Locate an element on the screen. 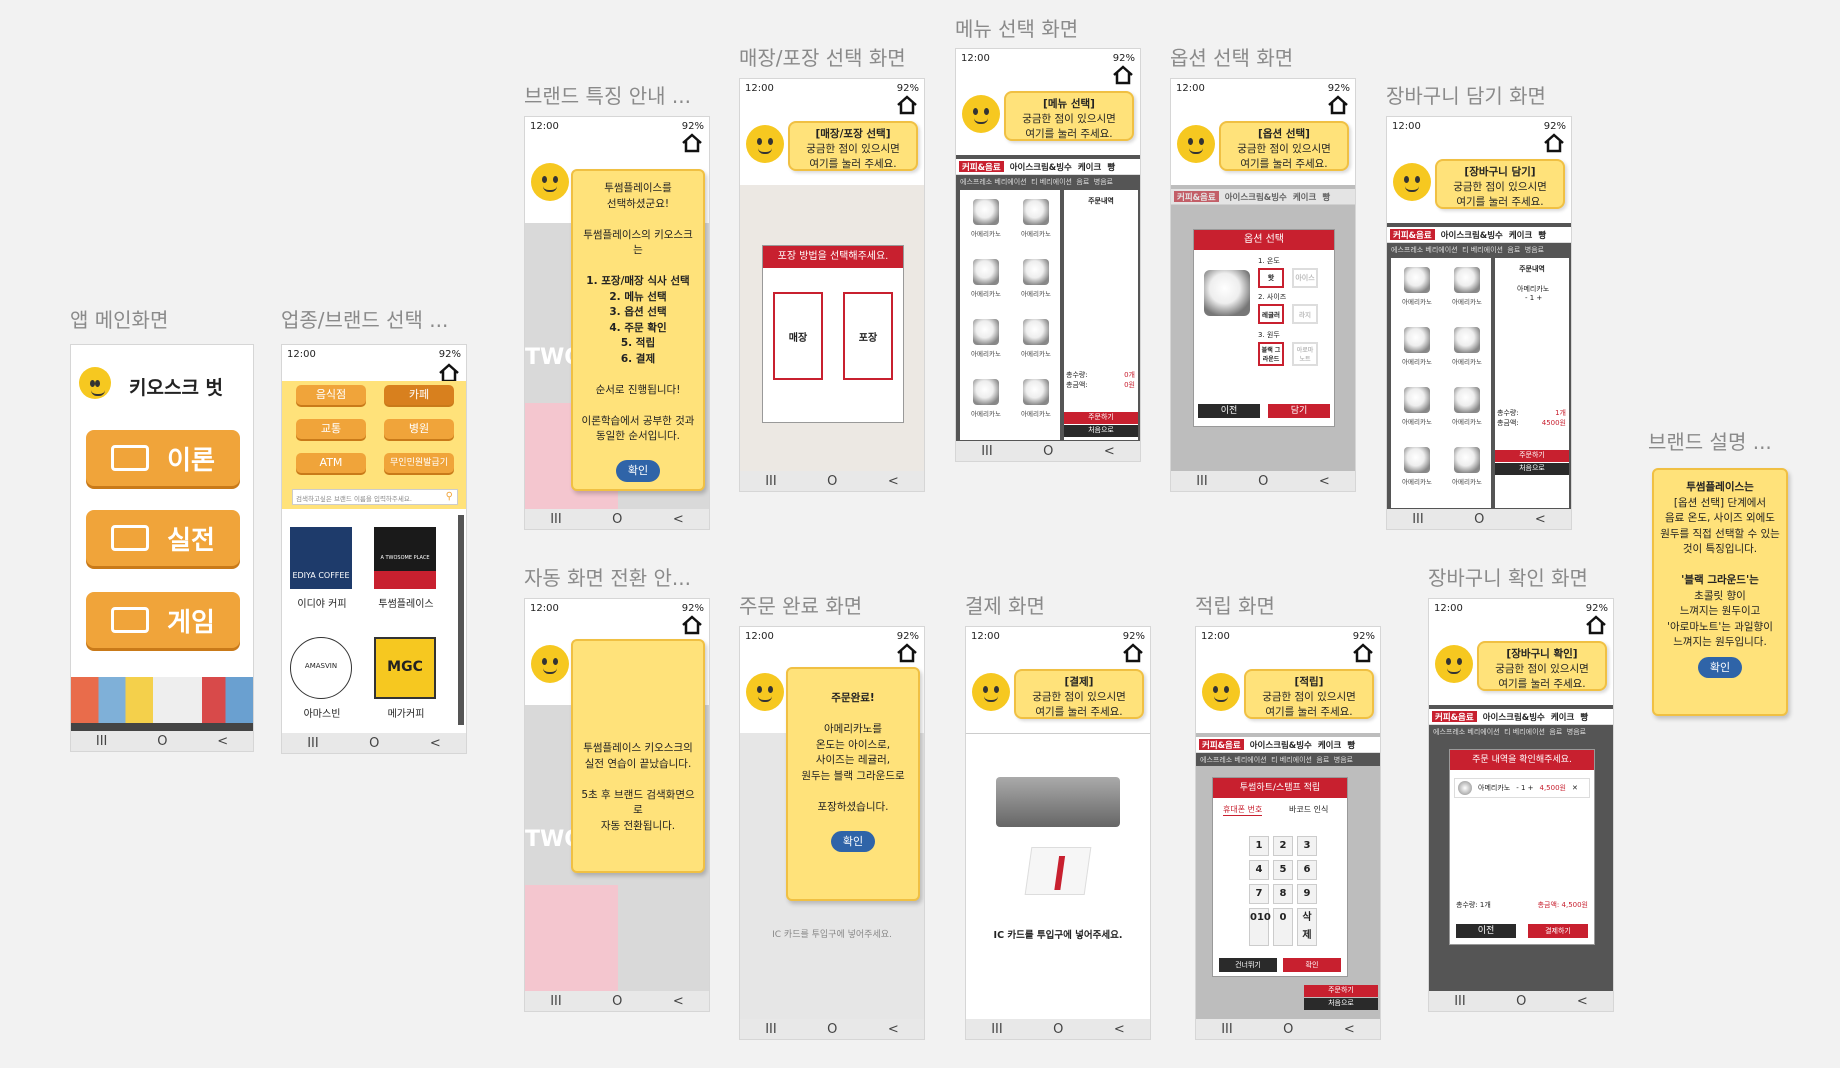 The width and height of the screenshot is (1840, 1068). key-5: 5 is located at coordinates (1283, 870).